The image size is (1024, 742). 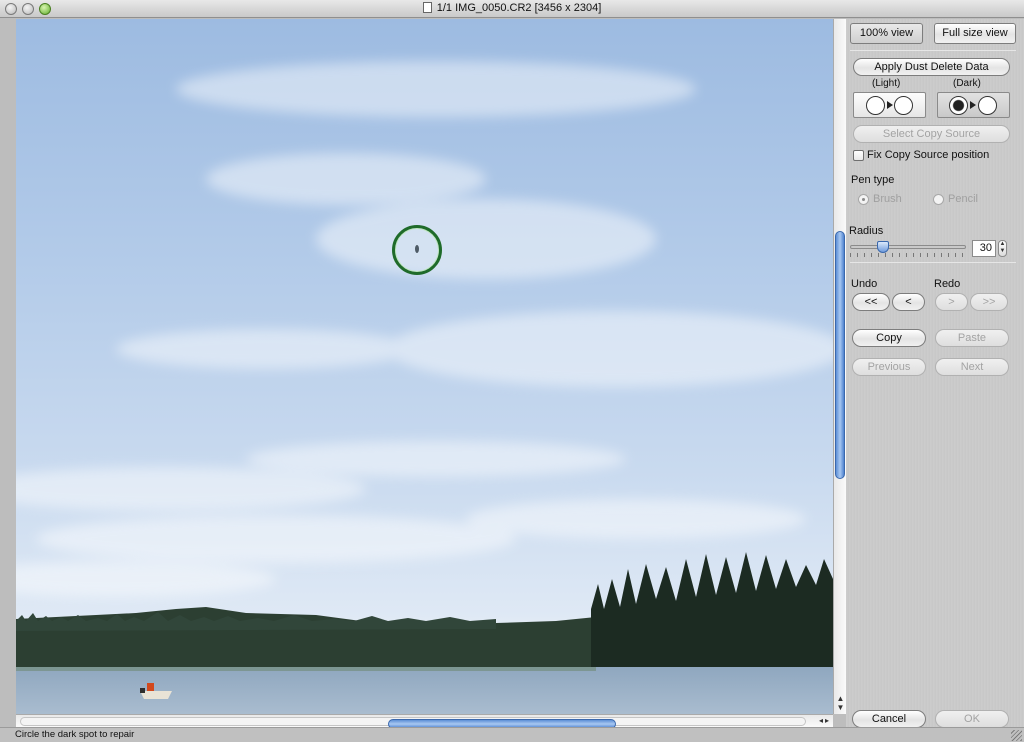 I want to click on radius-label: Radius, so click(x=866, y=231).